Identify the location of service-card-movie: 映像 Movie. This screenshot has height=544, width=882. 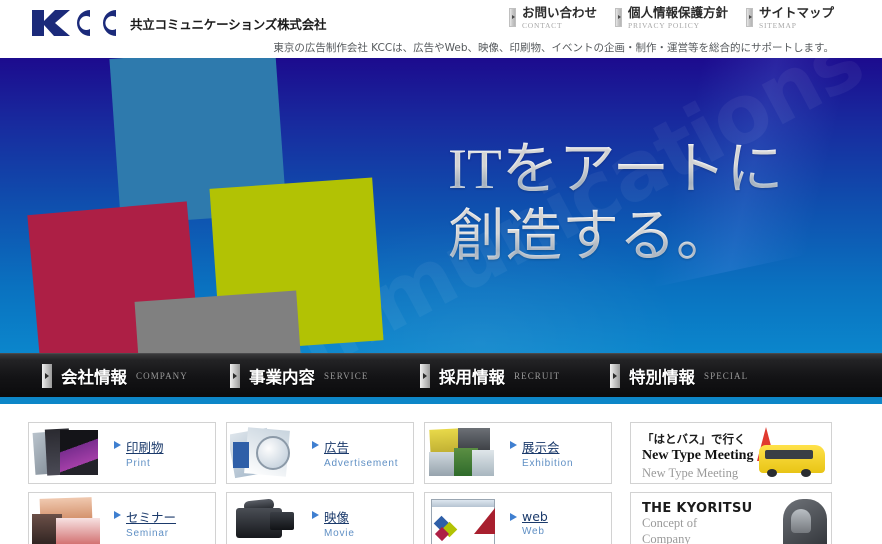
(320, 518).